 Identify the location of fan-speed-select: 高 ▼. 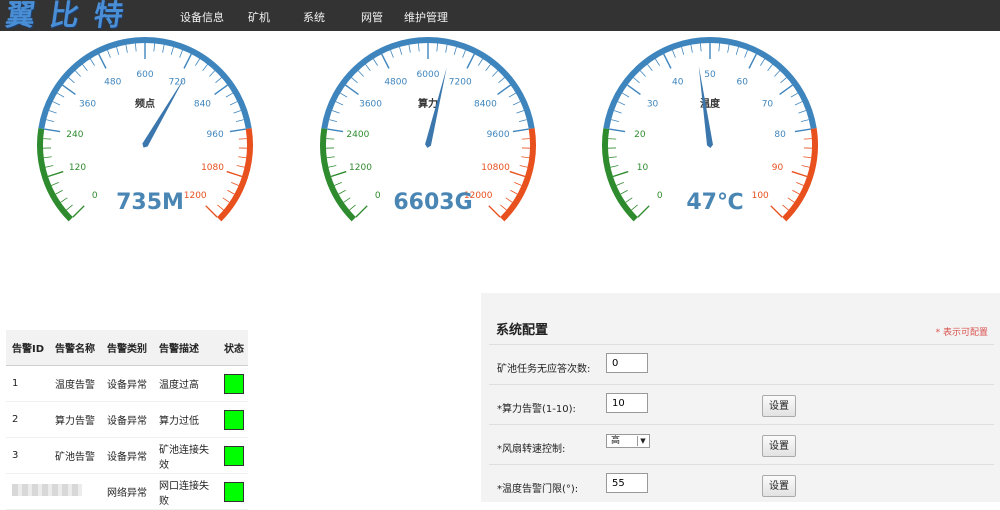
(628, 441).